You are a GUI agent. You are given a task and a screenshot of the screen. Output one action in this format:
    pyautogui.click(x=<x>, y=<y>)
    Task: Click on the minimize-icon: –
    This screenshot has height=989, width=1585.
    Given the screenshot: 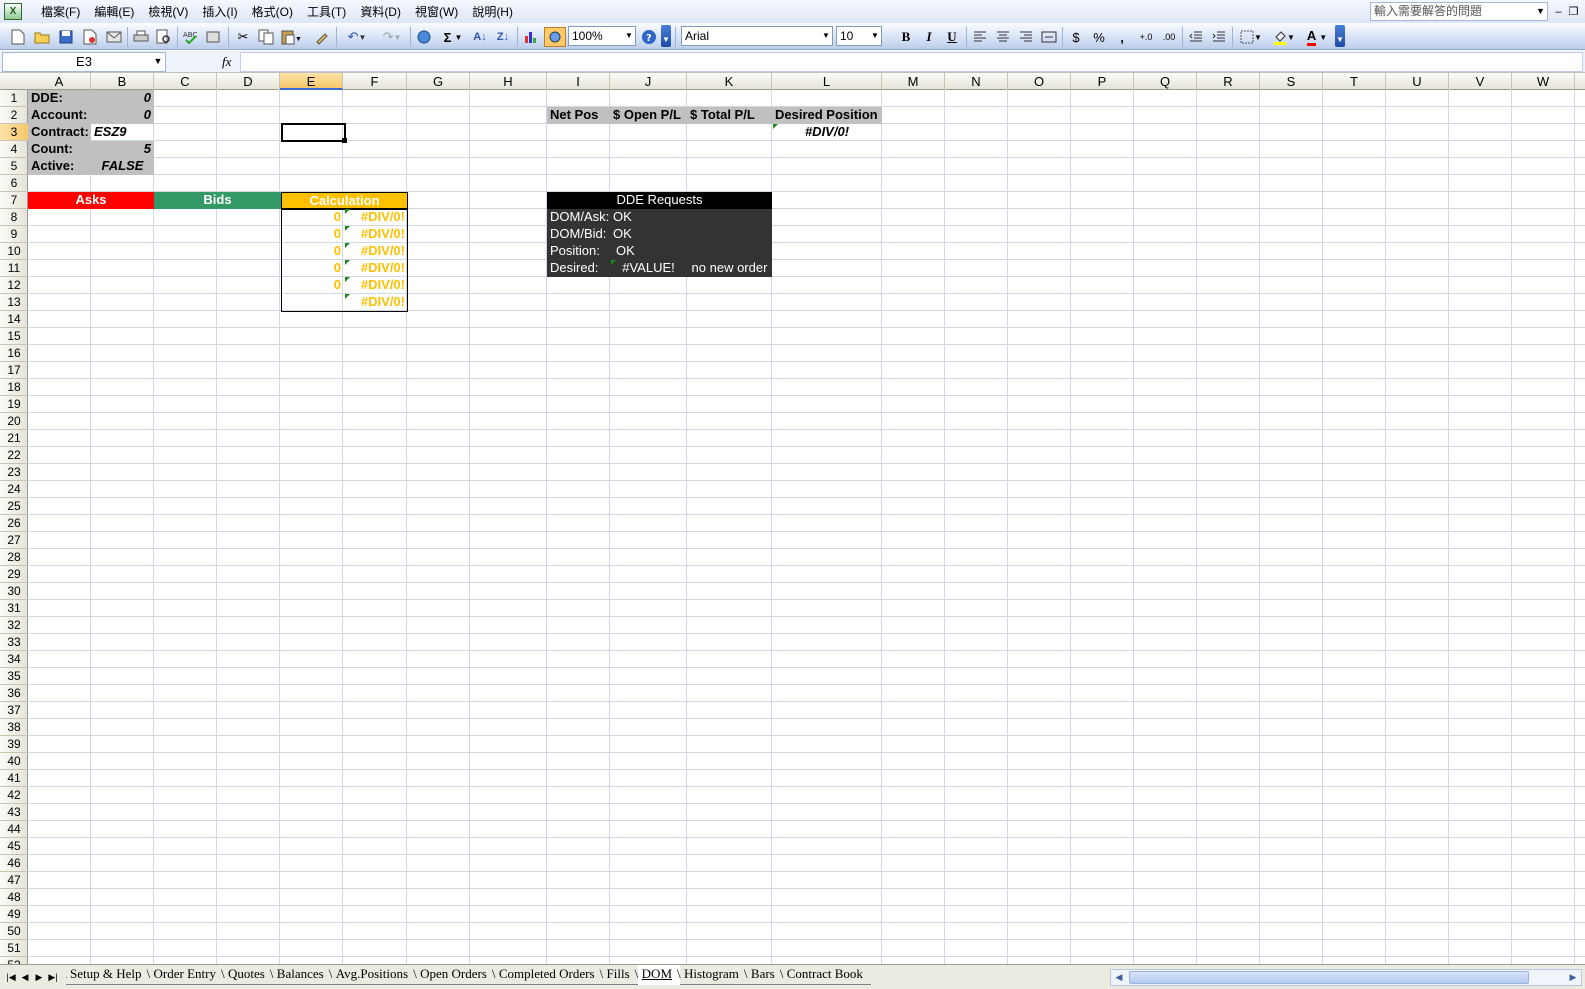 What is the action you would take?
    pyautogui.click(x=1559, y=12)
    